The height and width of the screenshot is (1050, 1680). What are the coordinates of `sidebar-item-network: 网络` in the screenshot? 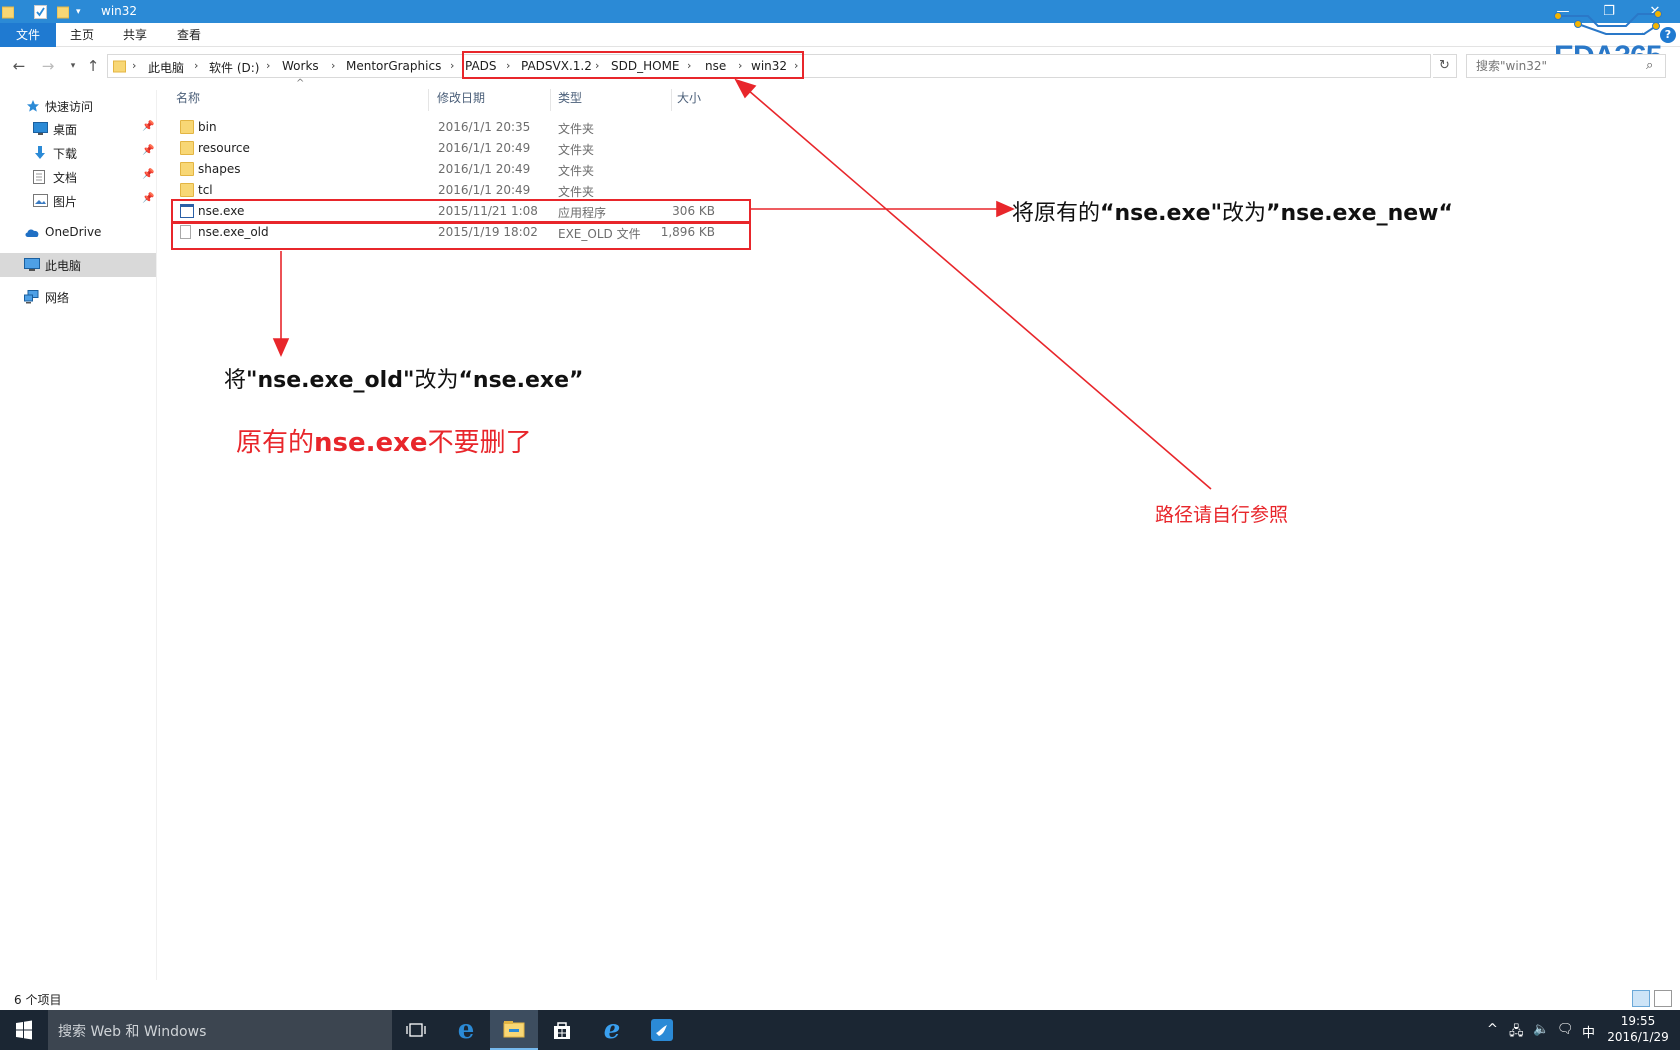 It's located at (78, 297).